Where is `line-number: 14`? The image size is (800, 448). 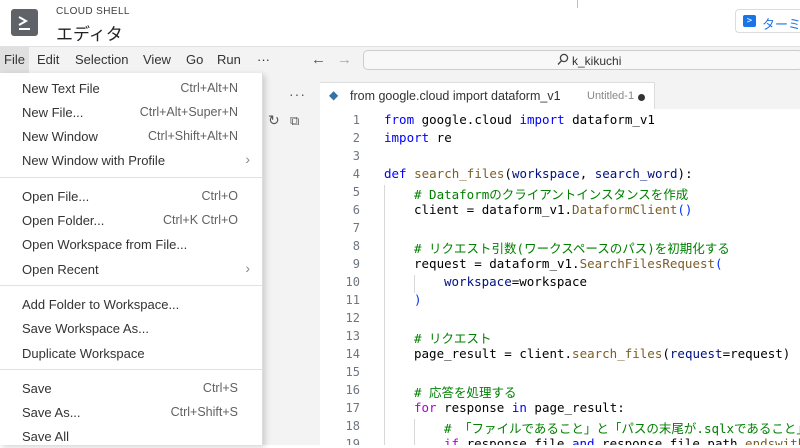 line-number: 14 is located at coordinates (352, 354).